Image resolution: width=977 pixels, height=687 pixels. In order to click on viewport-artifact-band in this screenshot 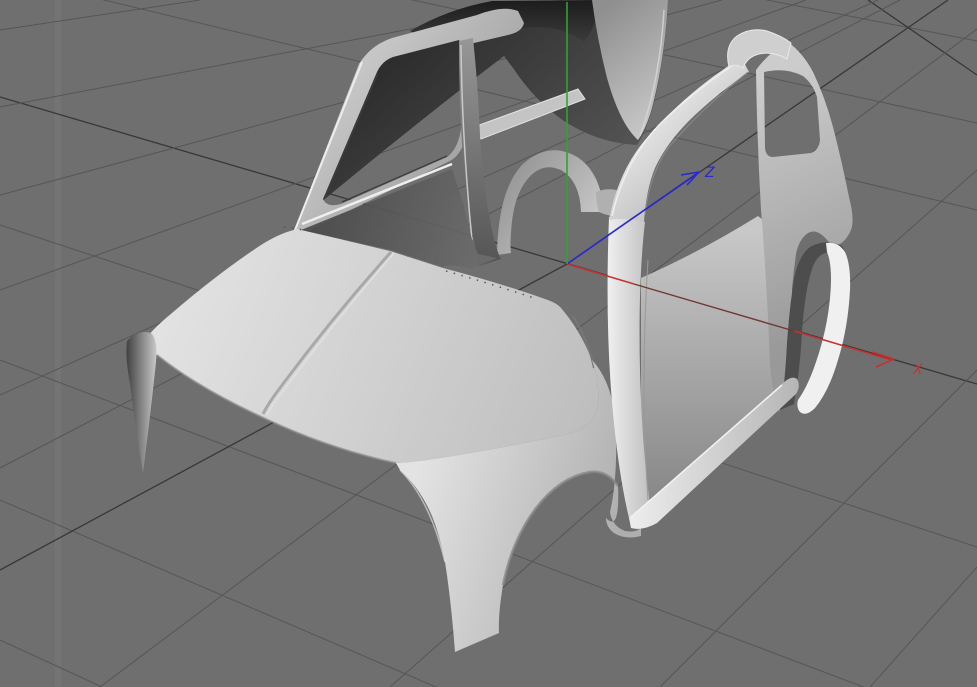, I will do `click(58, 343)`.